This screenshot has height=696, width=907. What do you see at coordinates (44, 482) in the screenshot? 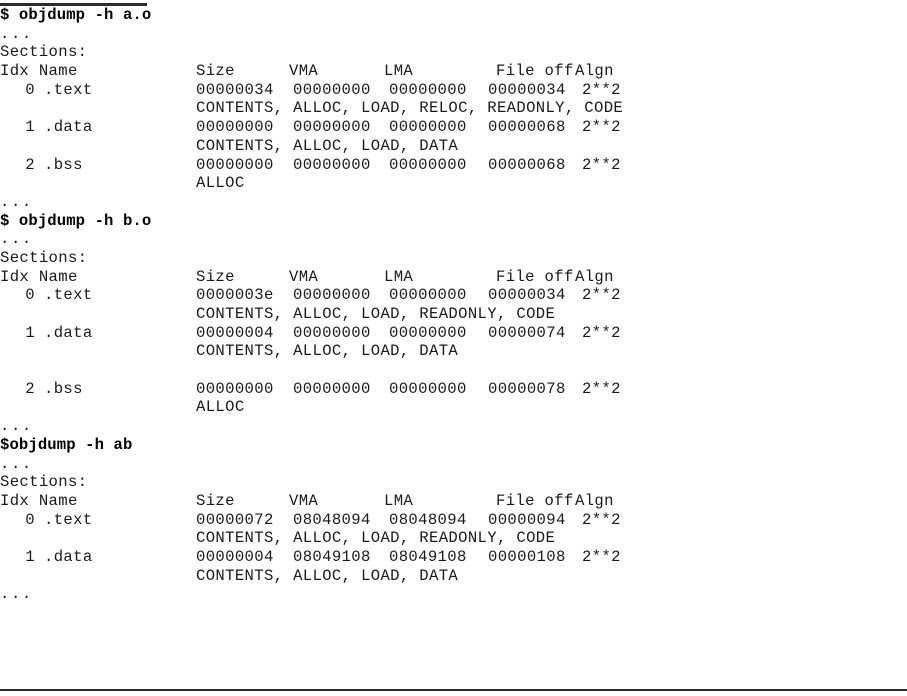
I see `sections-header-ab: Sections:` at bounding box center [44, 482].